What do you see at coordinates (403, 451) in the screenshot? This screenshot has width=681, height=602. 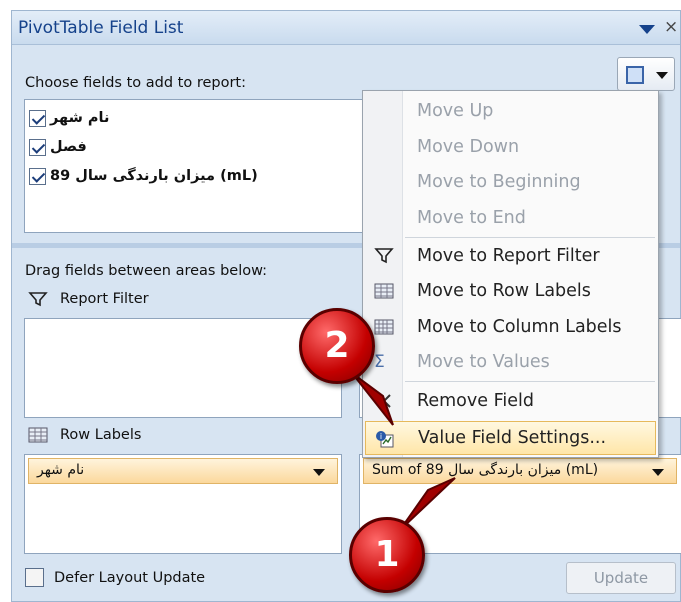 I see `annotation-arrows` at bounding box center [403, 451].